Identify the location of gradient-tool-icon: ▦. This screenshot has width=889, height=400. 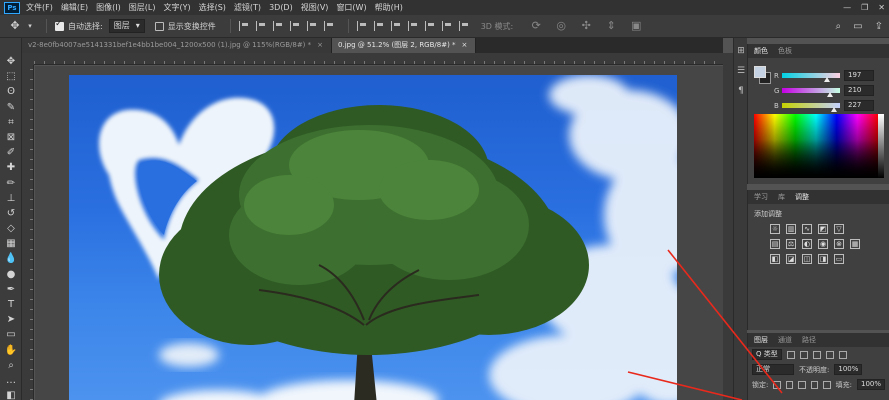
(11, 243).